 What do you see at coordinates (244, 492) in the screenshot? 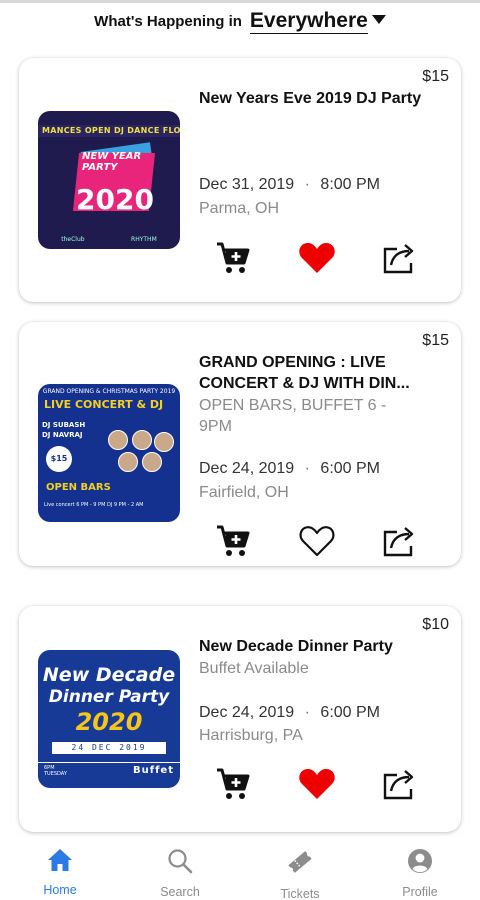
I see `event-city: Fairfield, OH` at bounding box center [244, 492].